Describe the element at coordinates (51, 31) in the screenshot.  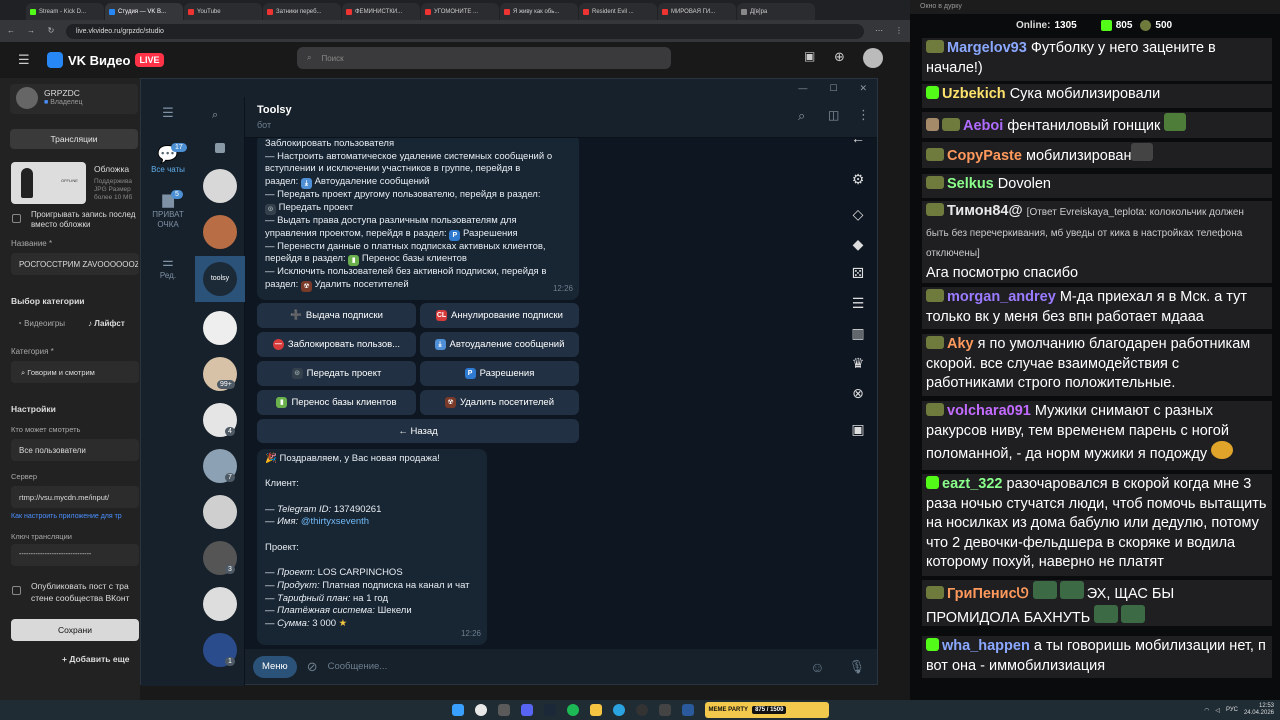
I see `reload-icon: ↻` at that location.